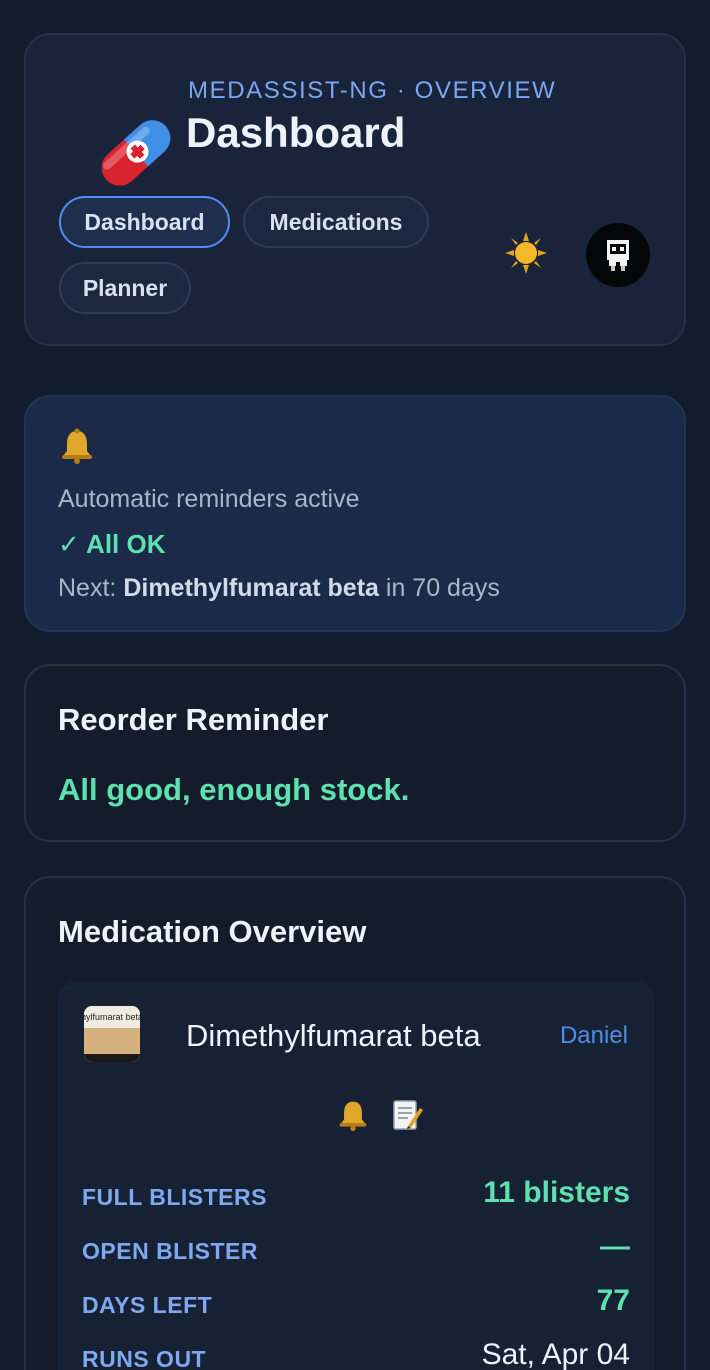 This screenshot has height=1370, width=710. I want to click on next-prefix: Next:, so click(87, 588).